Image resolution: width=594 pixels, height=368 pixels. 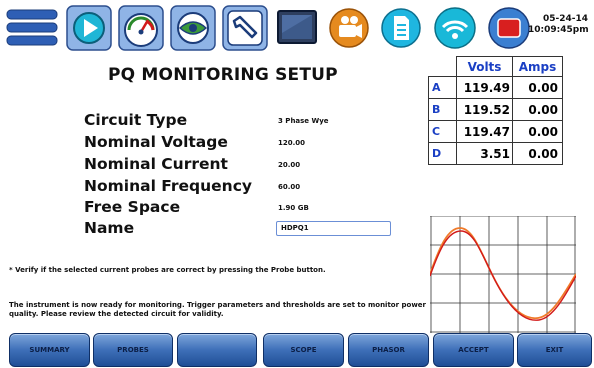 I want to click on free-space-value: 1.90 GB, so click(x=293, y=208).